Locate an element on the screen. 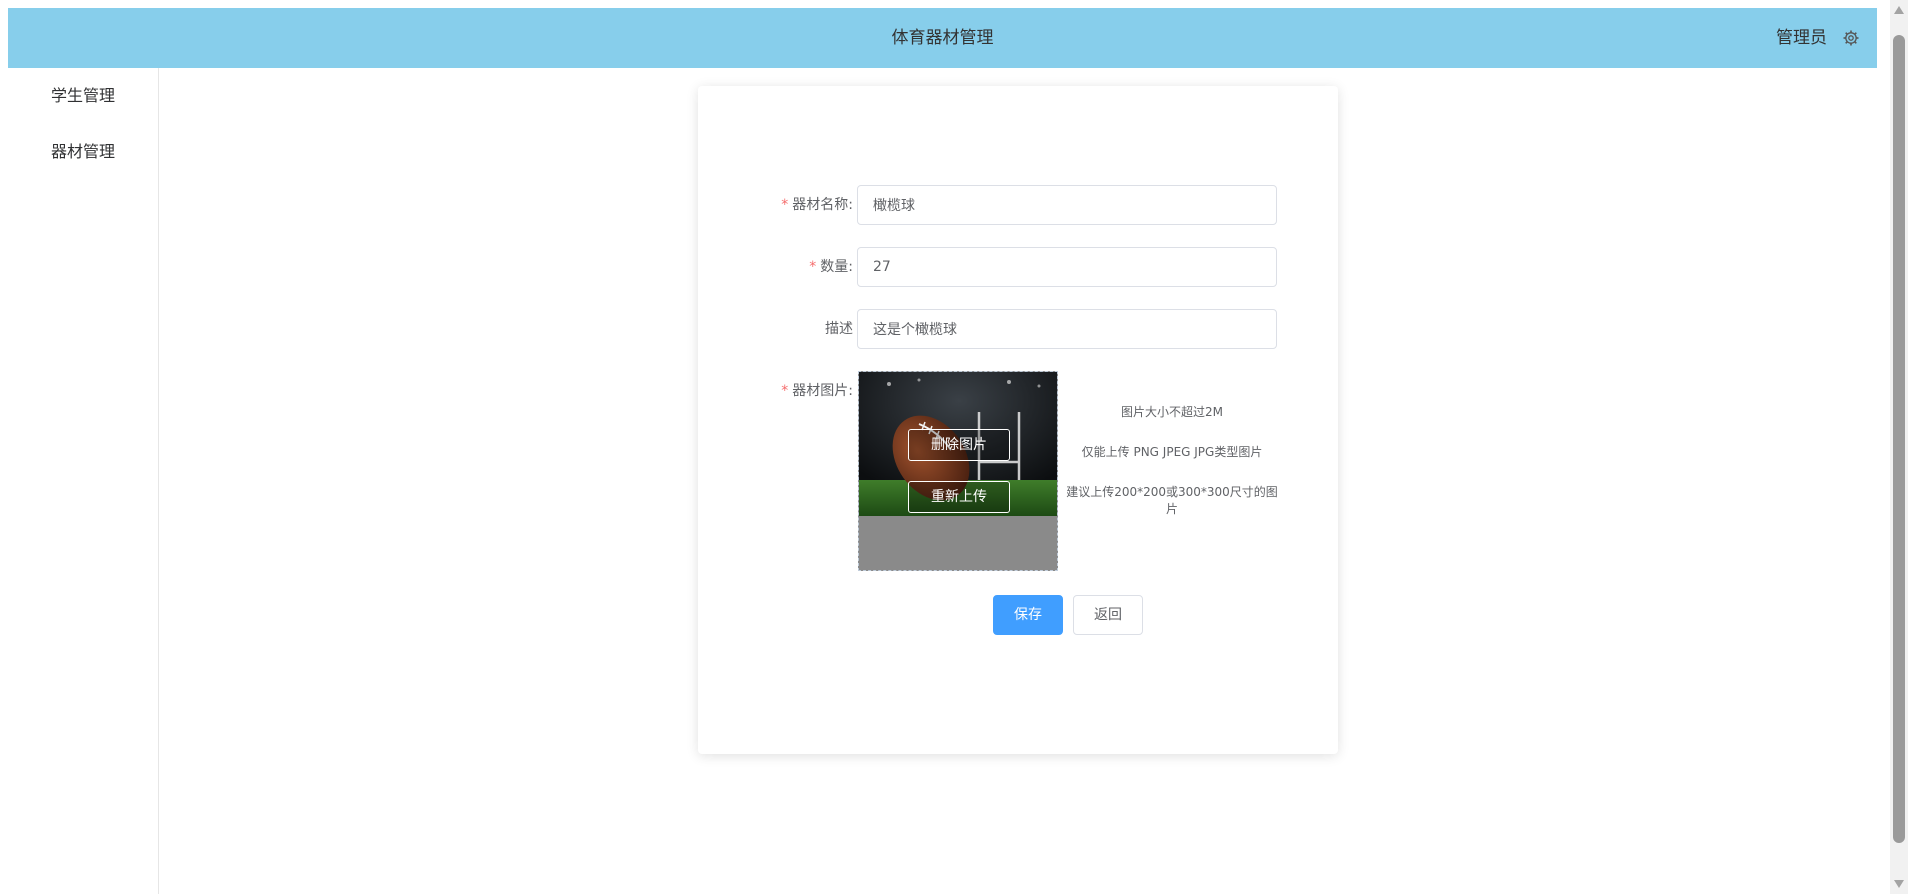  image-label: * 器材图片: is located at coordinates (817, 391).